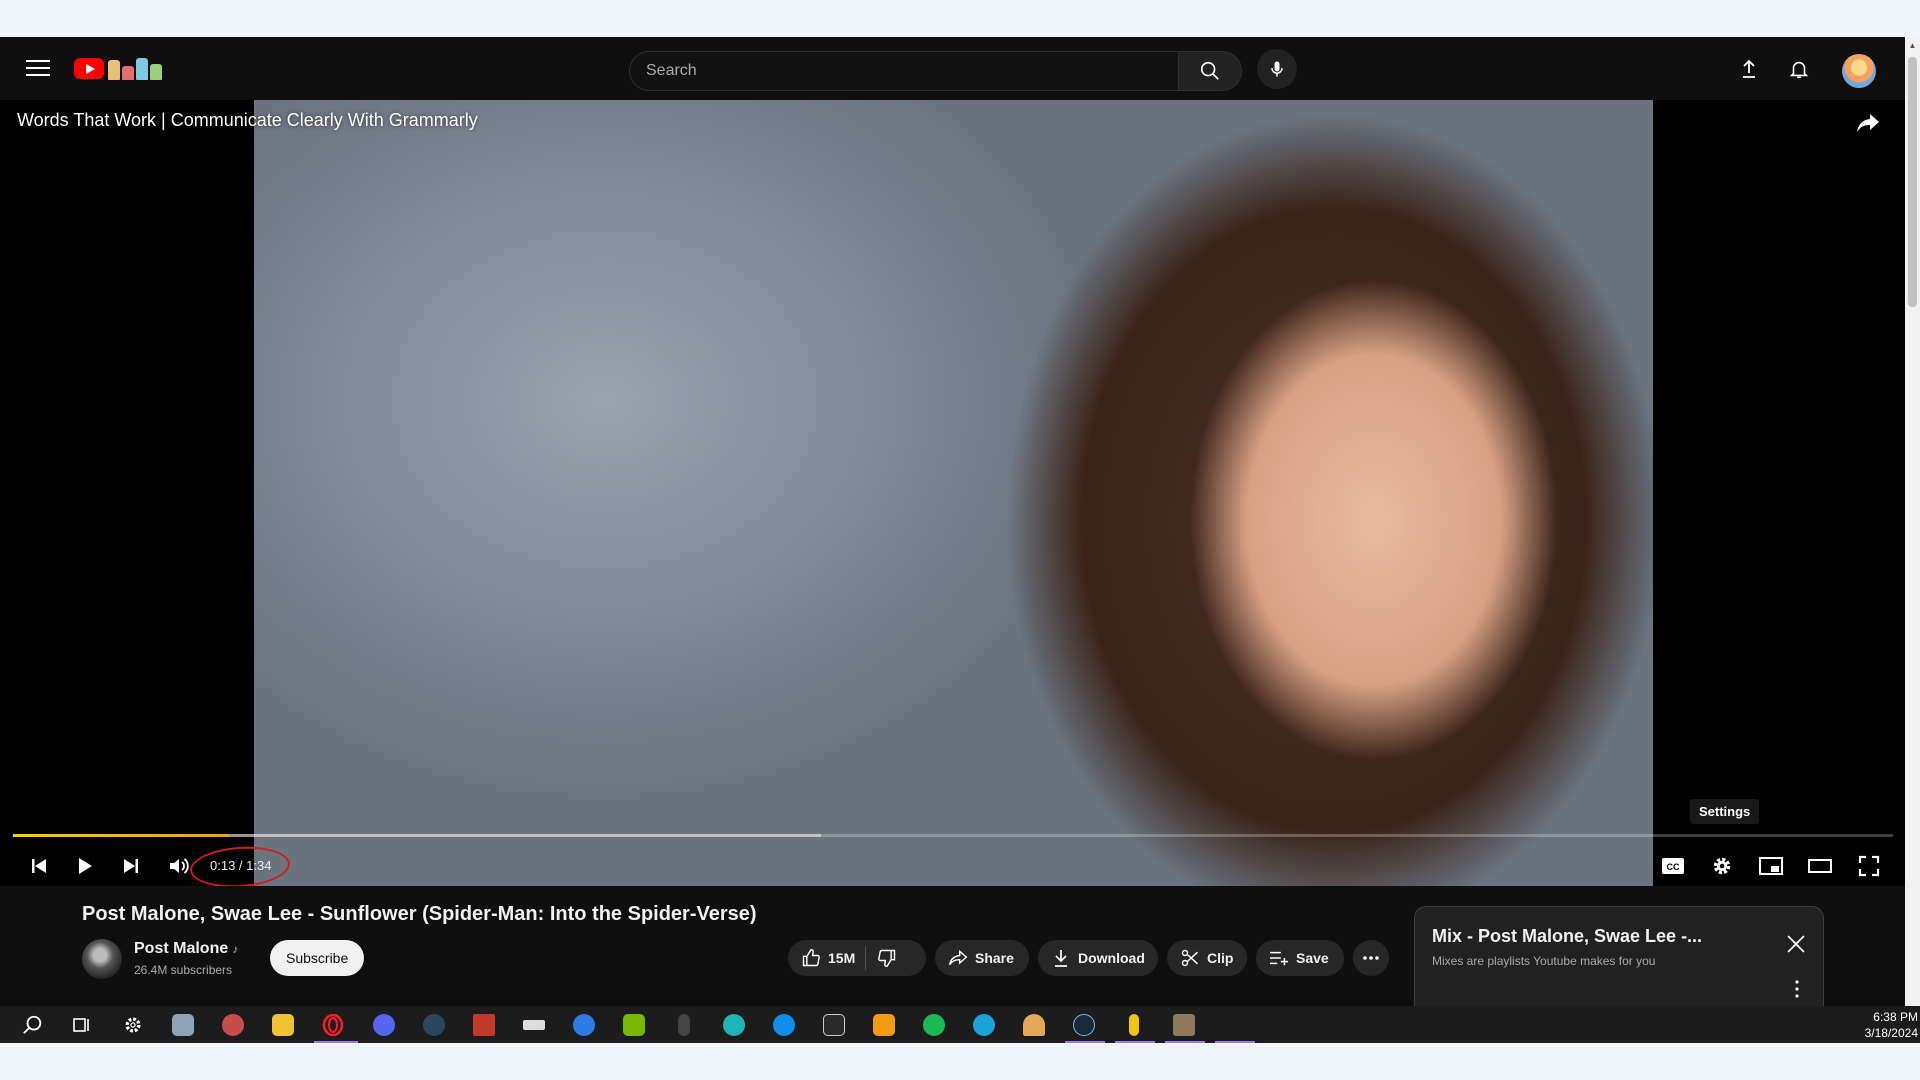 The width and height of the screenshot is (1920, 1080). I want to click on close-icon, so click(1796, 944).